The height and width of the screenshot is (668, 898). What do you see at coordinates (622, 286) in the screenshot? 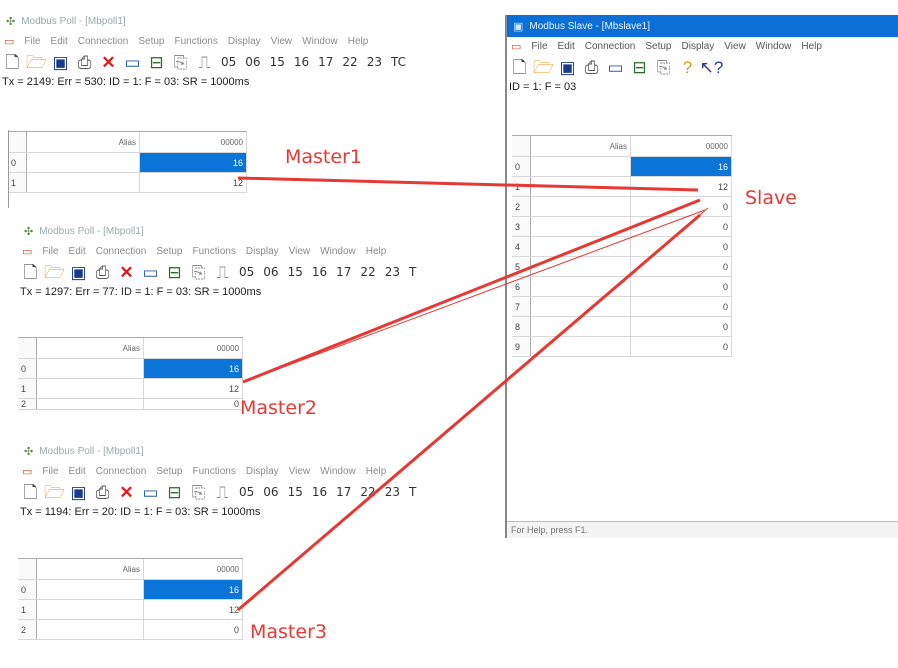
I see `table-row: 6 0` at bounding box center [622, 286].